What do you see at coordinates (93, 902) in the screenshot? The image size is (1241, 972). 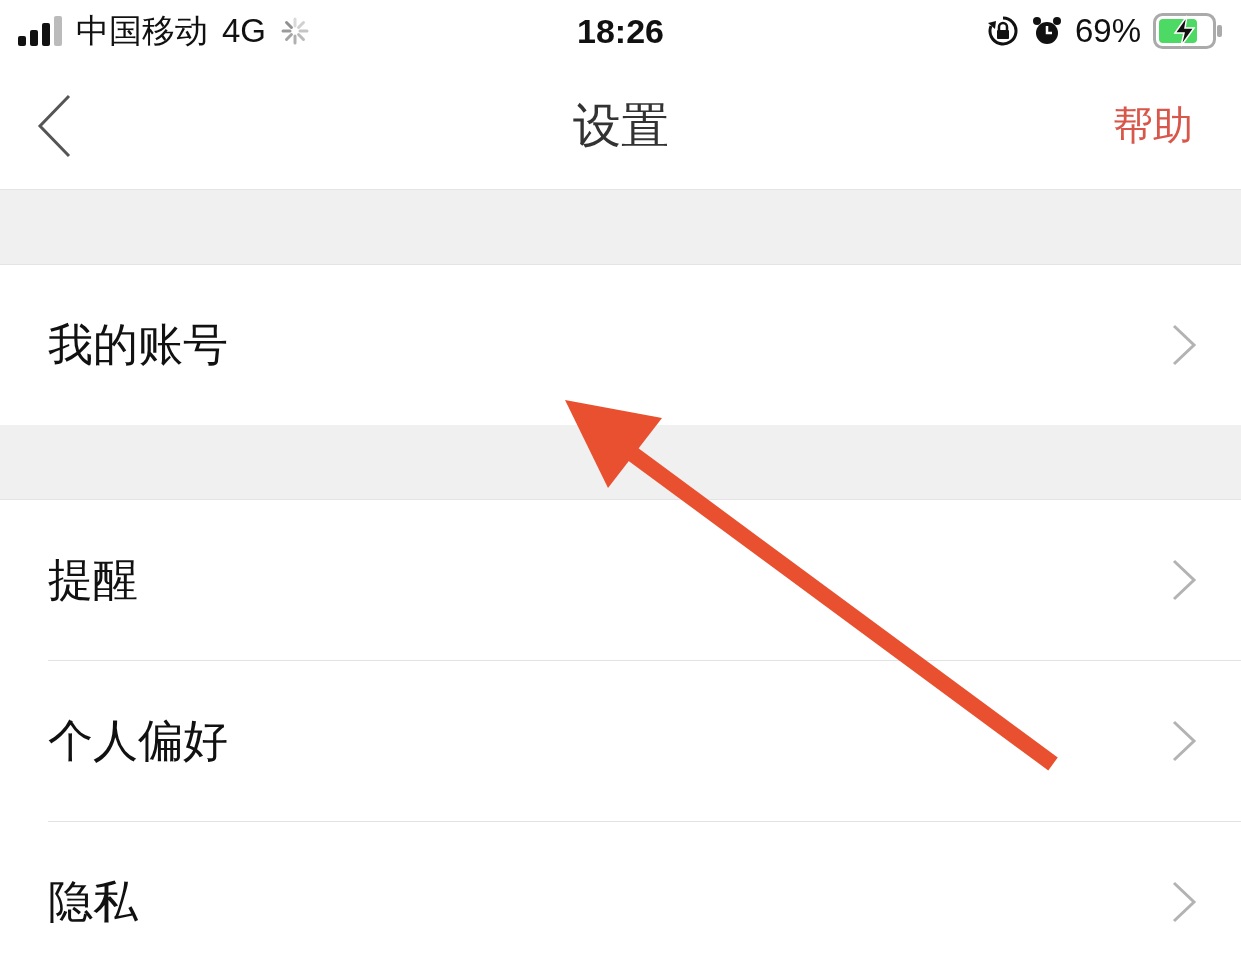 I see `row-label: 隐私` at bounding box center [93, 902].